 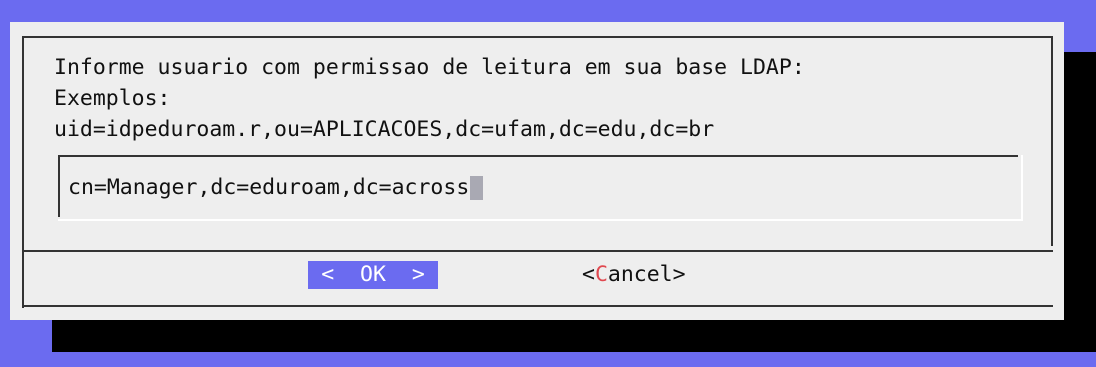 What do you see at coordinates (1052, 141) in the screenshot?
I see `dialog-frame-right` at bounding box center [1052, 141].